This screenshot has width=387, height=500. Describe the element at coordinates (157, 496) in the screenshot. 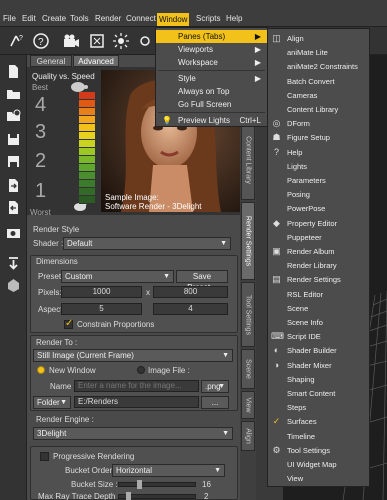

I see `max-ray-slider` at that location.